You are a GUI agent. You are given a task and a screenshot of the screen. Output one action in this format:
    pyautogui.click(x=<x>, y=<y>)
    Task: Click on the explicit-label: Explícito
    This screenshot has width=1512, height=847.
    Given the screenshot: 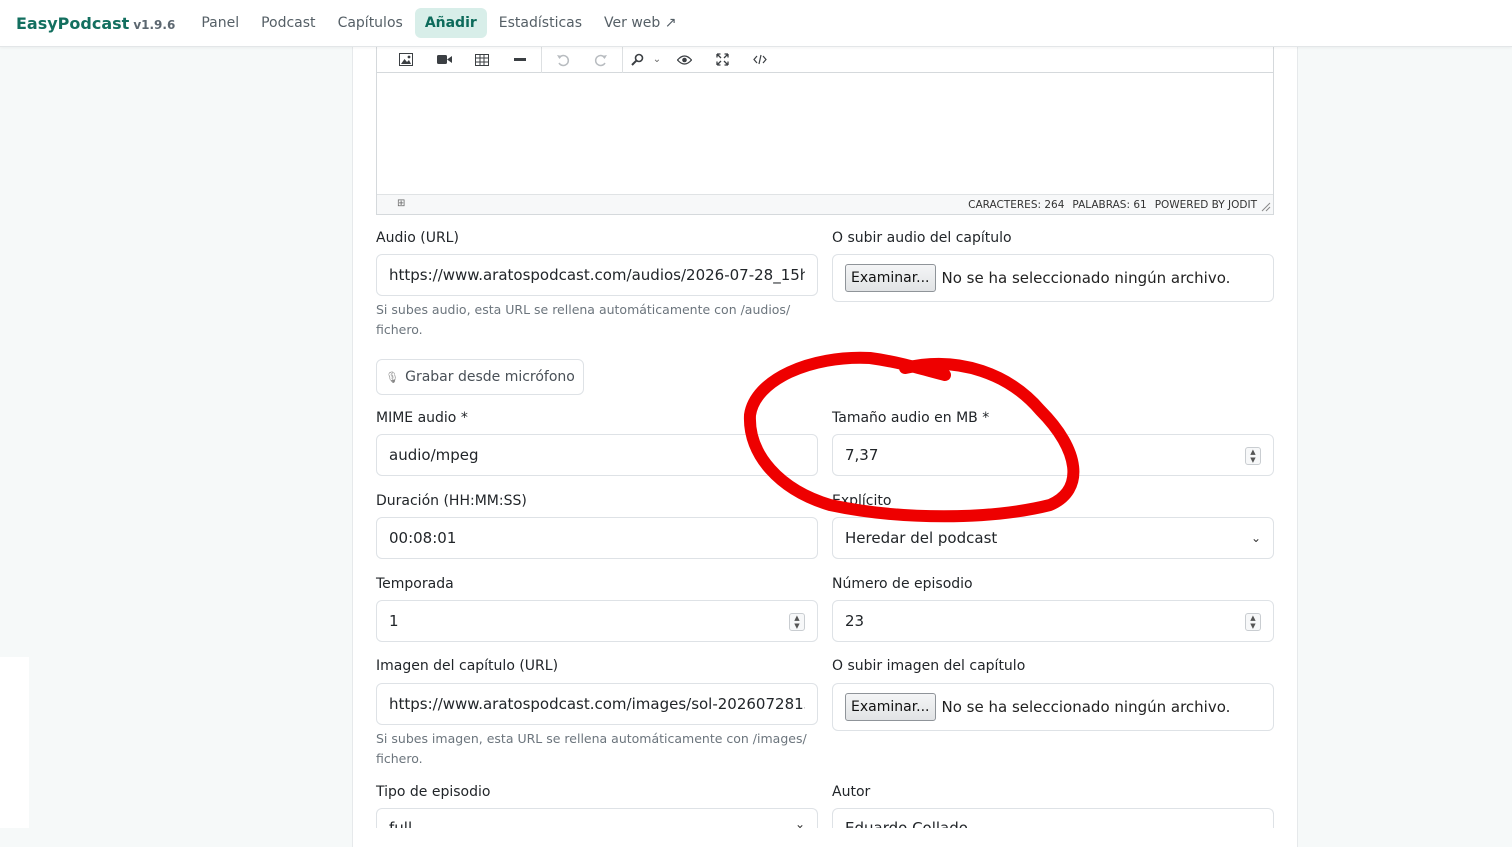 What is the action you would take?
    pyautogui.click(x=862, y=501)
    